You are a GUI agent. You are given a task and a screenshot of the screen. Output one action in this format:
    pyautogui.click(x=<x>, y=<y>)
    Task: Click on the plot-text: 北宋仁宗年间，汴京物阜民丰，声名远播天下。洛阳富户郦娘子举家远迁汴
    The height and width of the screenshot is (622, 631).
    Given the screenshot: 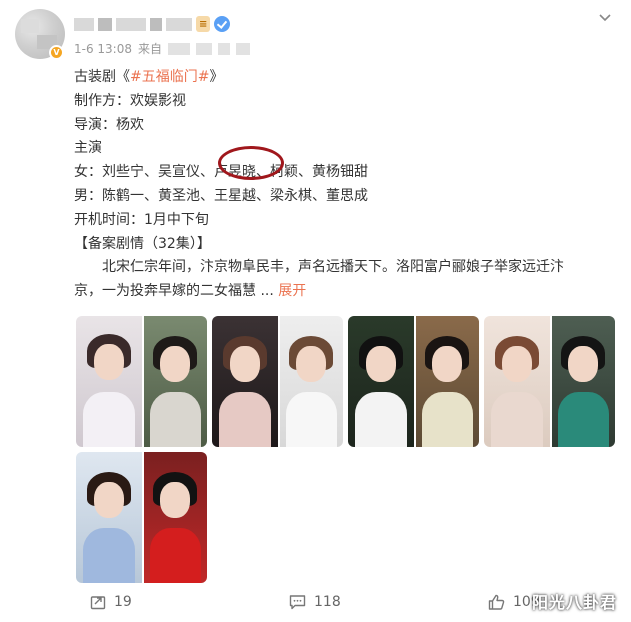 What is the action you would take?
    pyautogui.click(x=333, y=267)
    